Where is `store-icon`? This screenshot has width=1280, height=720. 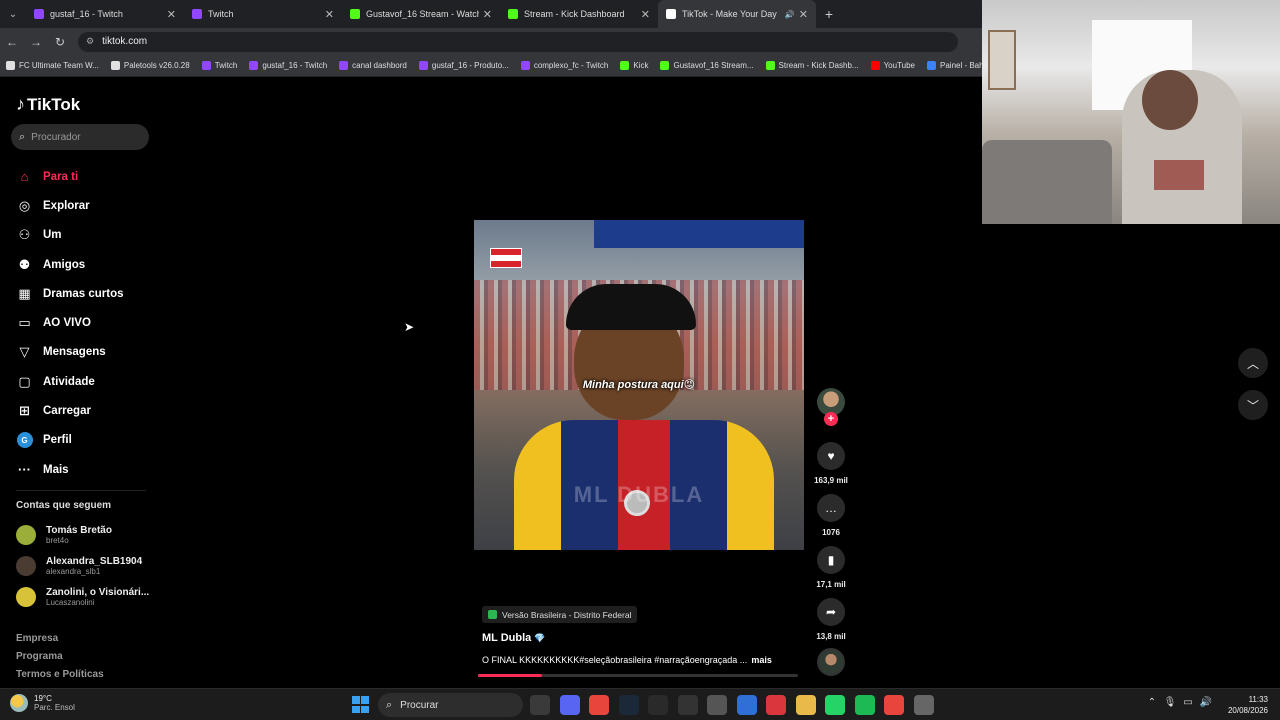
store-icon is located at coordinates (746, 705).